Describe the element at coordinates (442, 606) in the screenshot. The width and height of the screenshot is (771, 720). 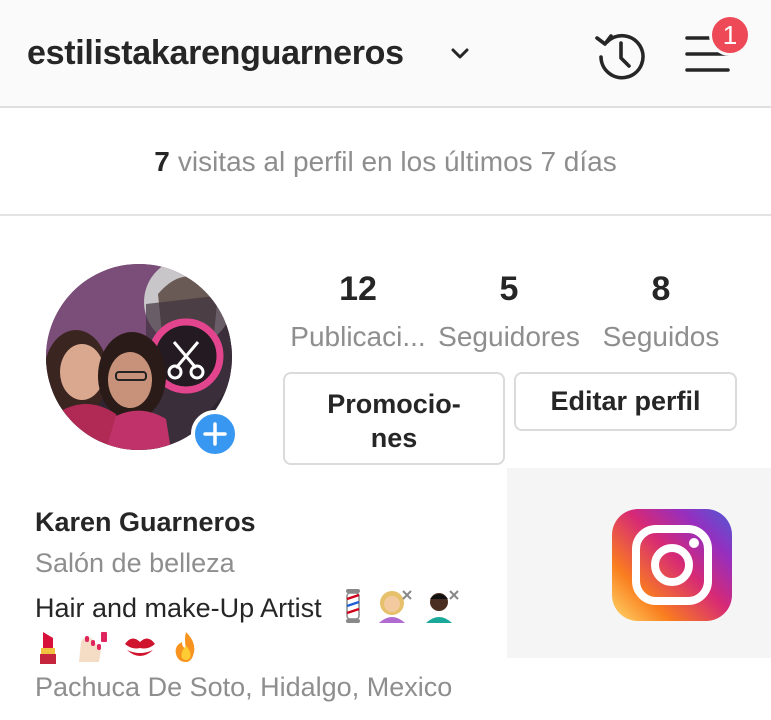
I see `man-haircut-icon` at that location.